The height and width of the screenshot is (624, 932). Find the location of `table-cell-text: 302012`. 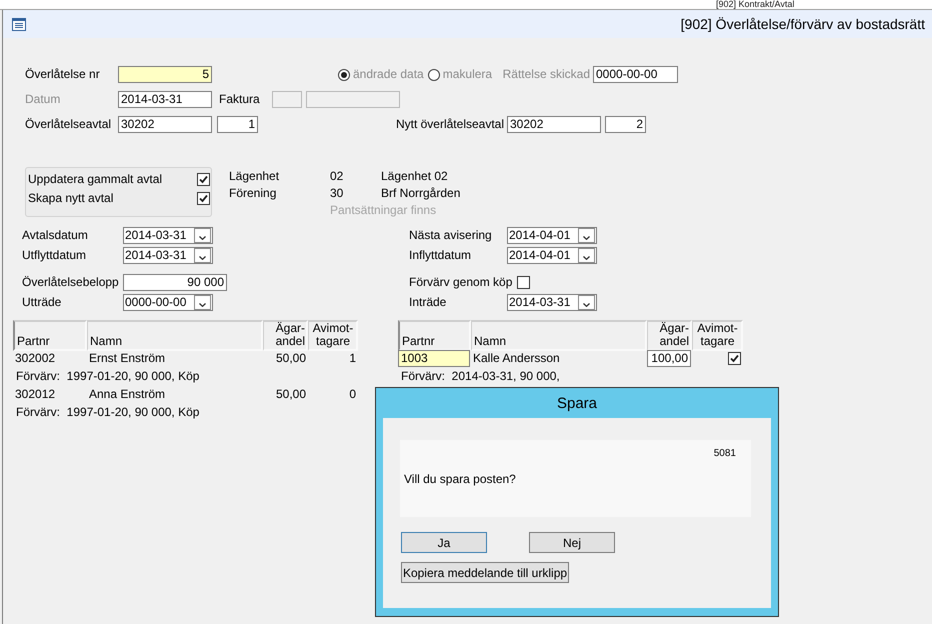

table-cell-text: 302012 is located at coordinates (35, 394).